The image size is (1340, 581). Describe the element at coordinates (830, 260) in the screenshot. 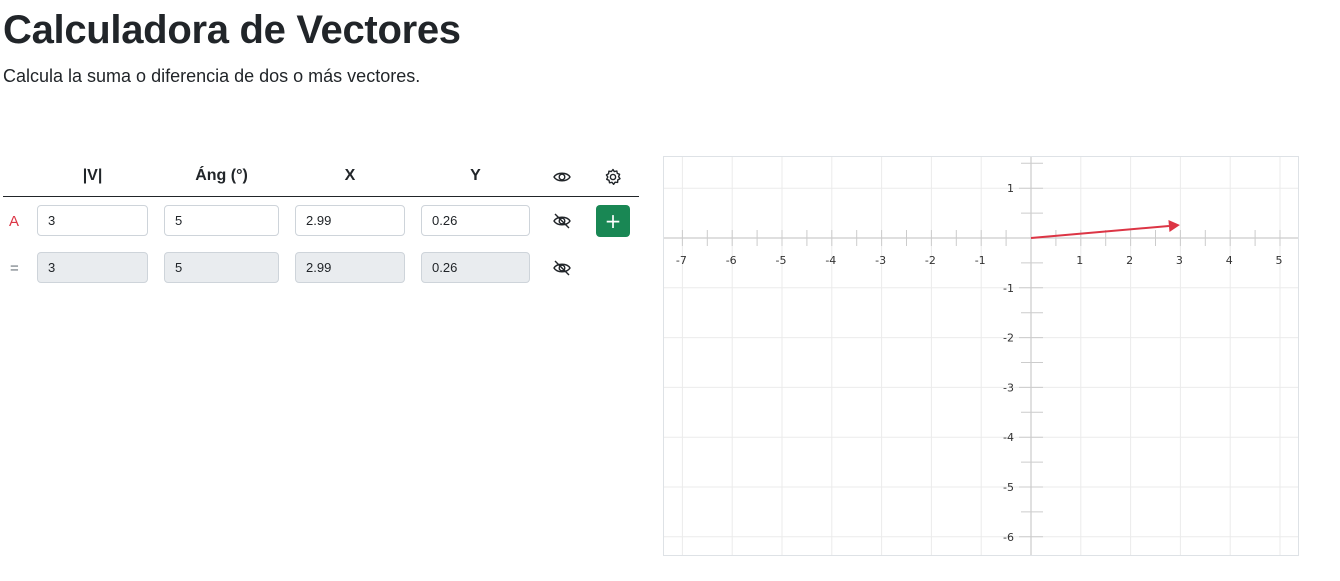

I see `x-tick-label: -4` at that location.